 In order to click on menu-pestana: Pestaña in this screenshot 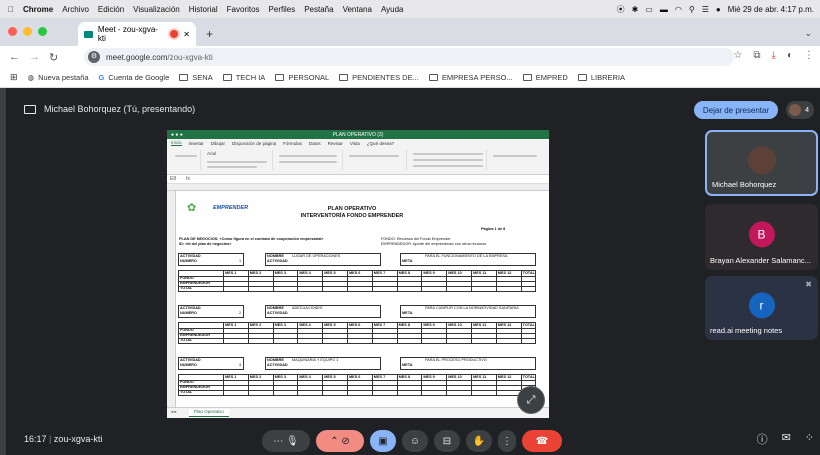, I will do `click(318, 9)`.